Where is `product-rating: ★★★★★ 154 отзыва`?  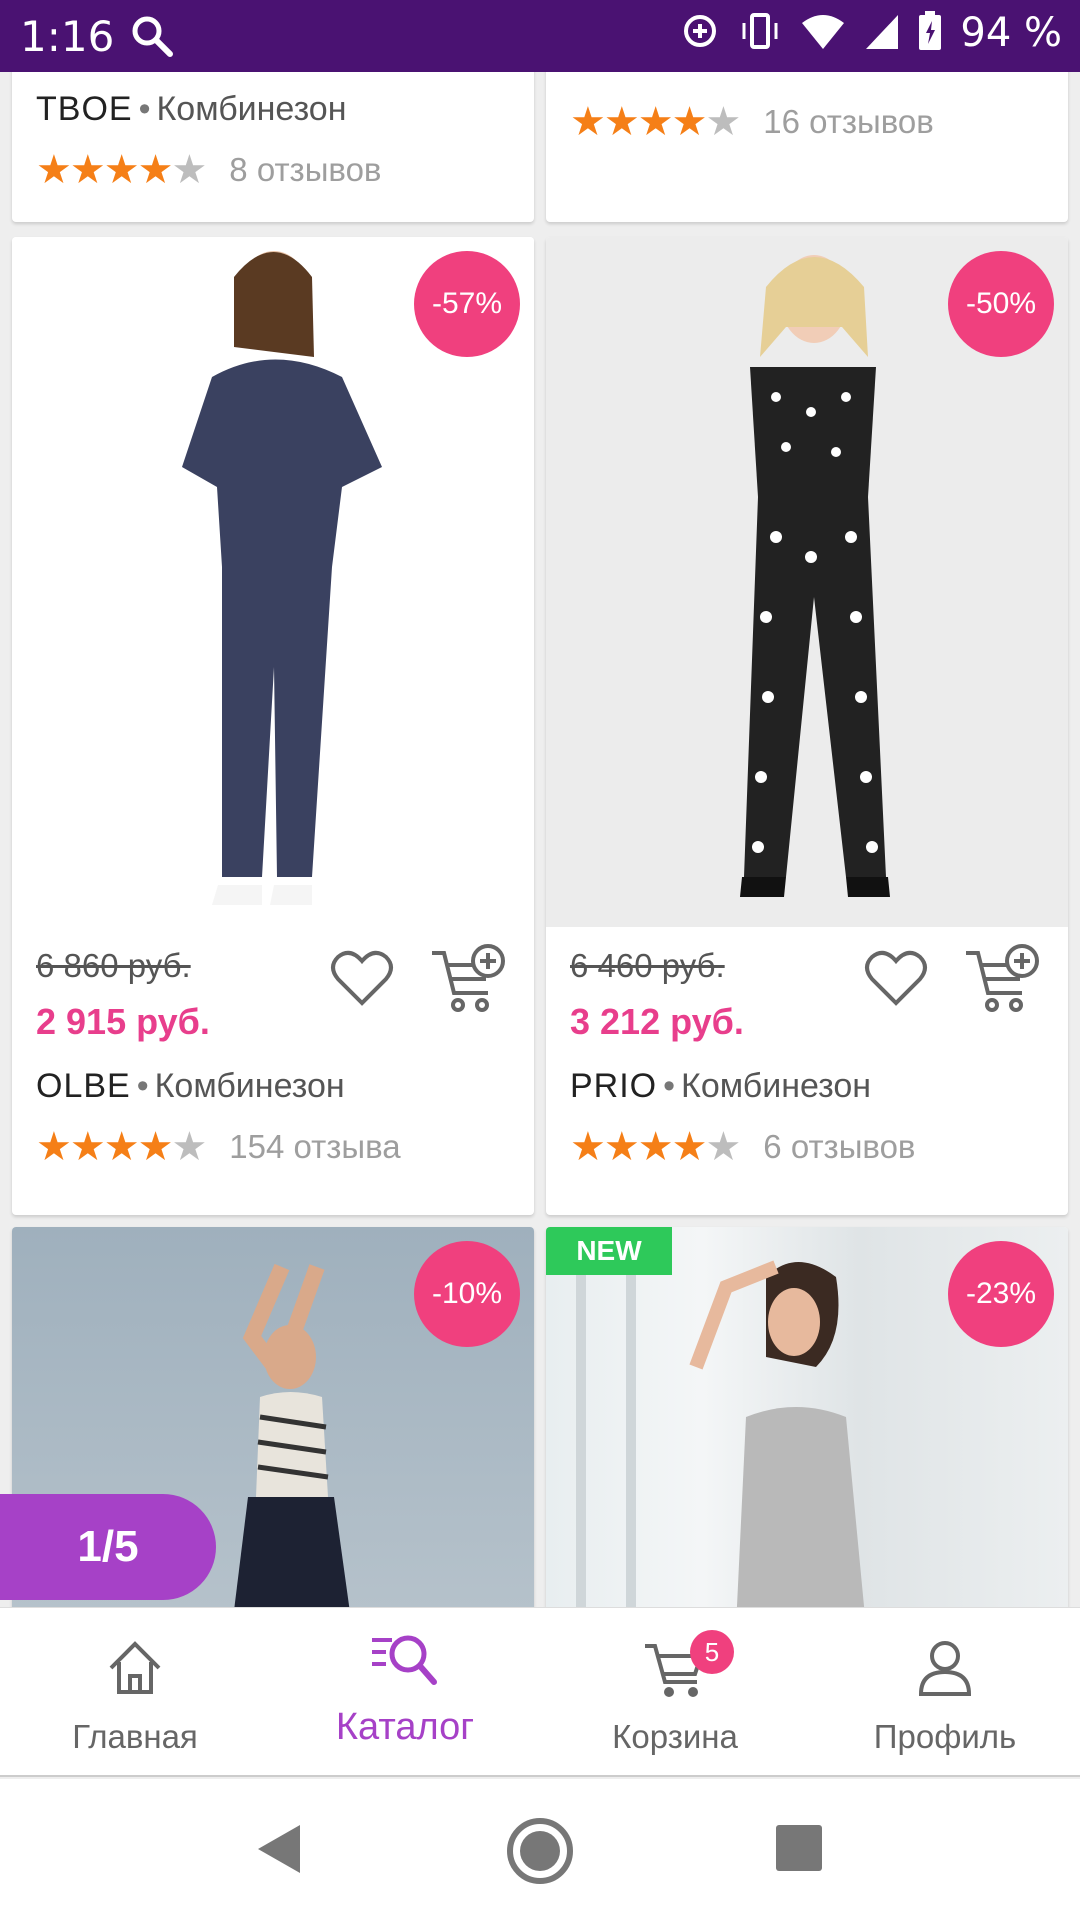 product-rating: ★★★★★ 154 отзыва is located at coordinates (218, 1147).